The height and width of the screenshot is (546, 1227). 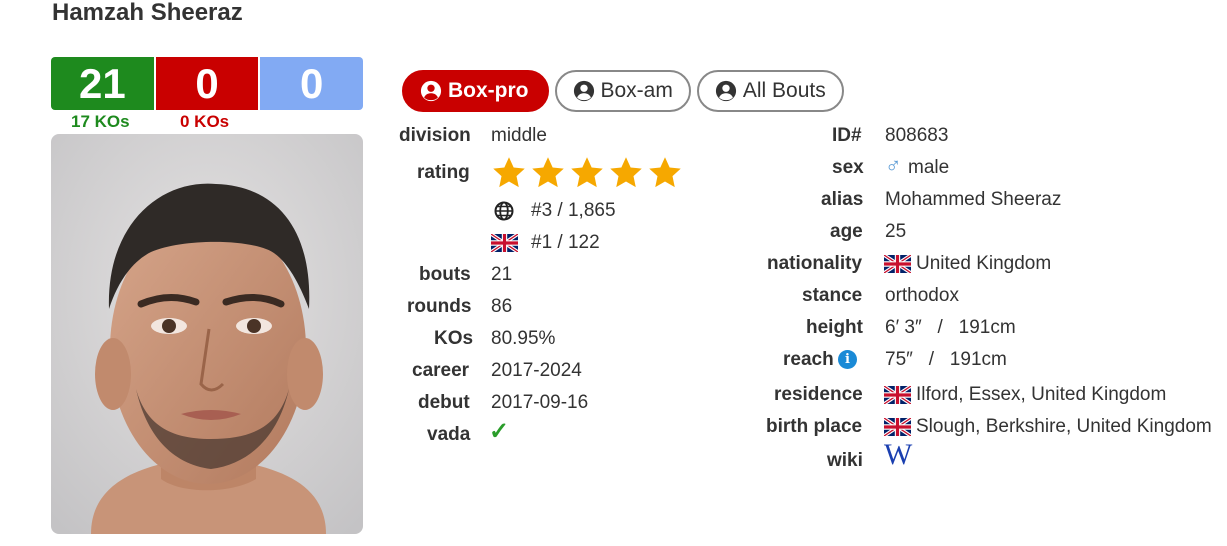 What do you see at coordinates (815, 263) in the screenshot?
I see `nationality-label: nationality` at bounding box center [815, 263].